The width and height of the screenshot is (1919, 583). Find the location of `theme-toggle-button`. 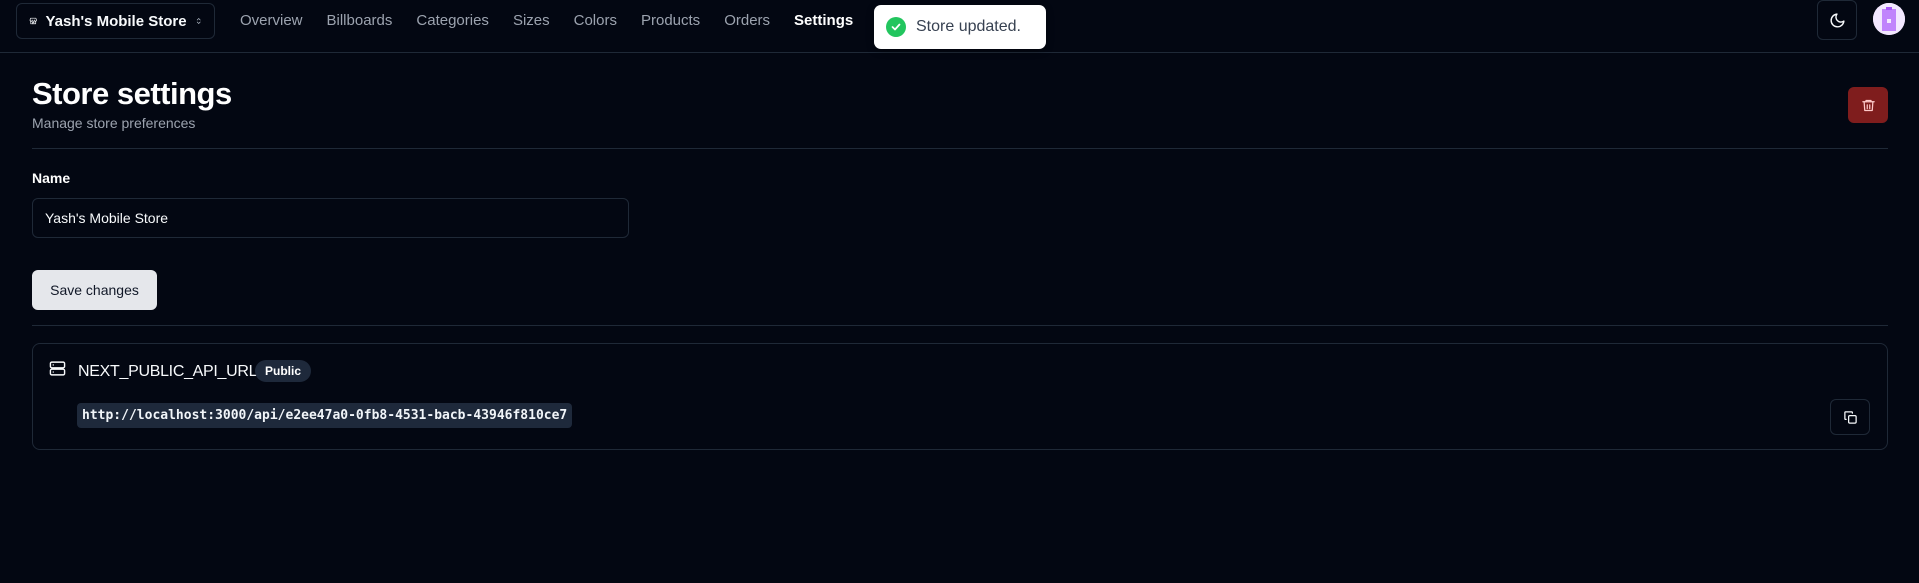

theme-toggle-button is located at coordinates (1837, 20).